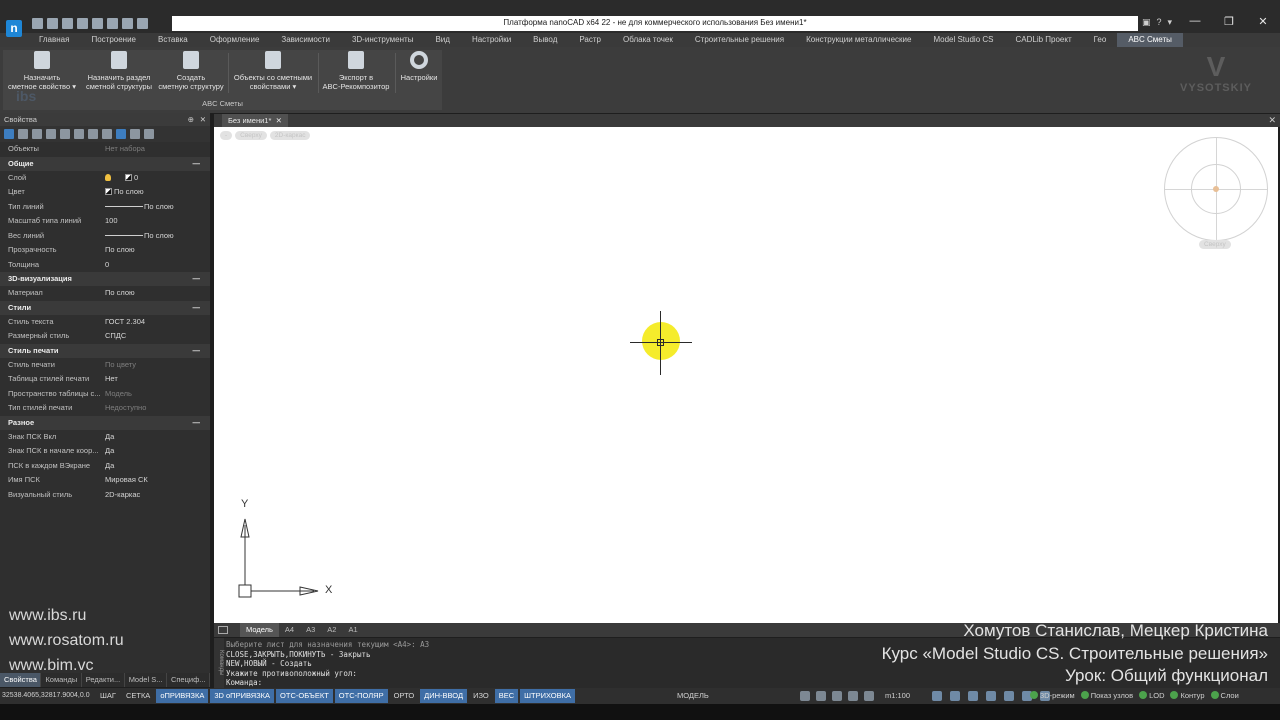  What do you see at coordinates (1229, 21) in the screenshot?
I see `maximize-button: ❐` at bounding box center [1229, 21].